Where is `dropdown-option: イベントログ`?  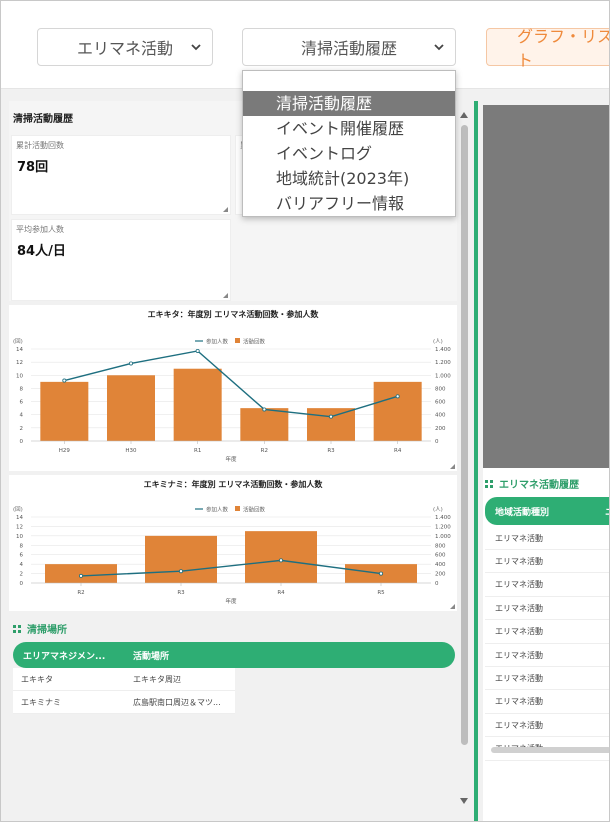 dropdown-option: イベントログ is located at coordinates (349, 153).